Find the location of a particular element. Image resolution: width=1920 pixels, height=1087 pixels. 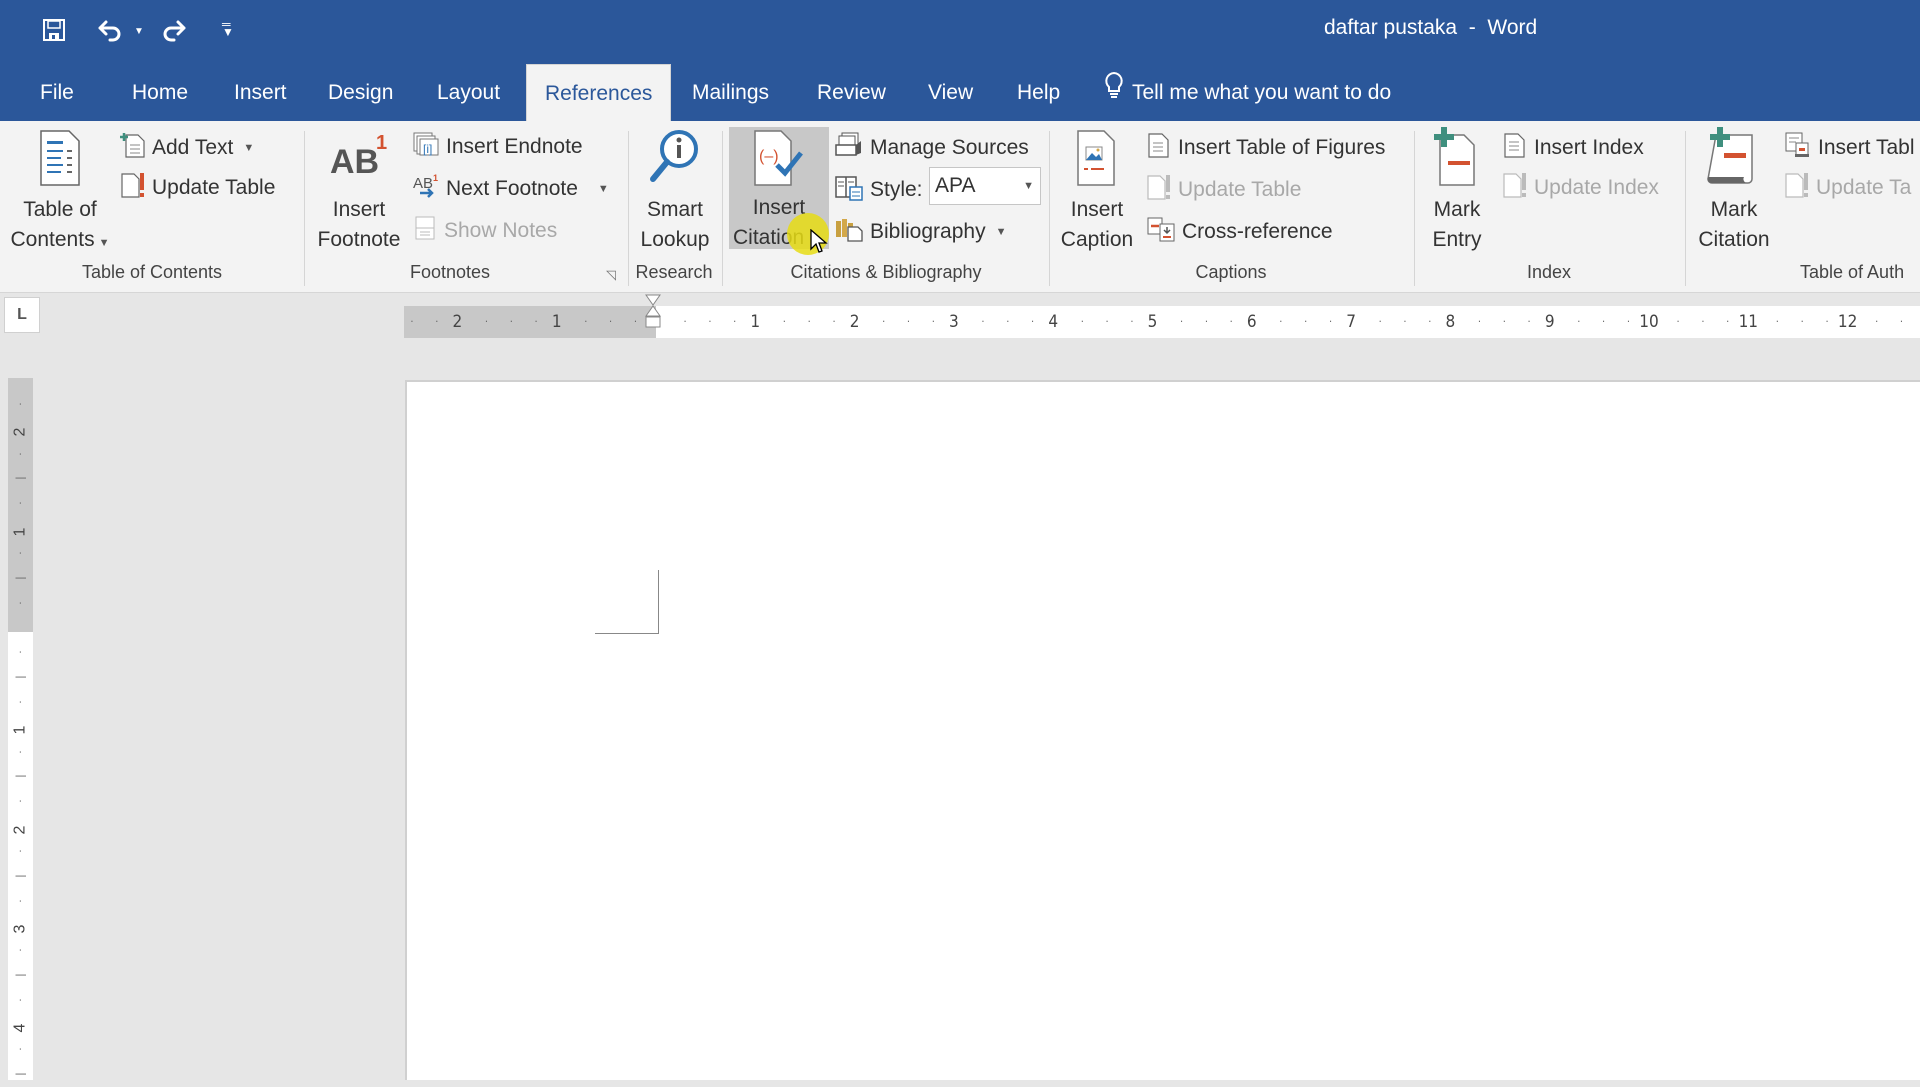

update-index-button: Update Index is located at coordinates (1580, 188).